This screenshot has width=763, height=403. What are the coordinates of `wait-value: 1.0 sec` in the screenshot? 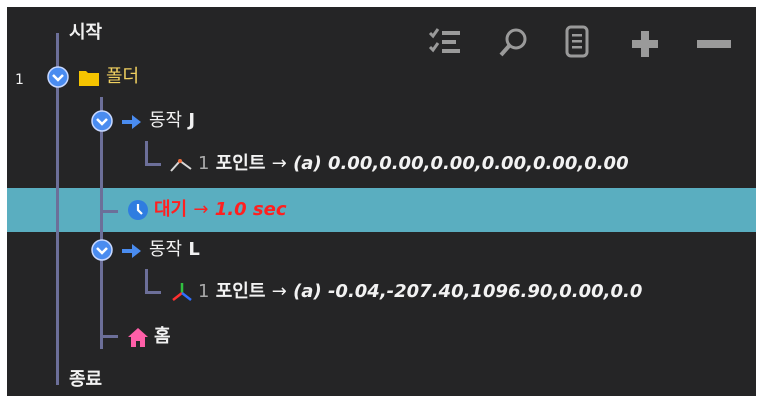 It's located at (250, 209).